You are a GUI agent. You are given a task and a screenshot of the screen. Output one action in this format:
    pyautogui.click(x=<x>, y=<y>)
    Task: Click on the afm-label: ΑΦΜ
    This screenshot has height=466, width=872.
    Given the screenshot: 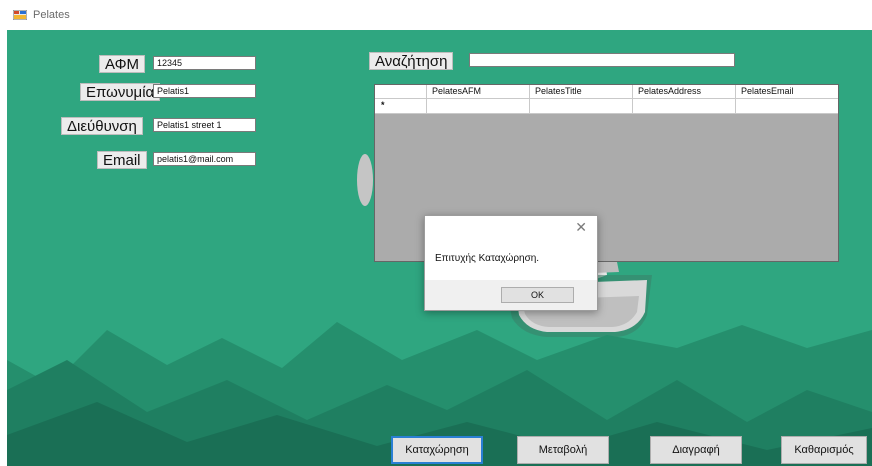 What is the action you would take?
    pyautogui.click(x=122, y=64)
    